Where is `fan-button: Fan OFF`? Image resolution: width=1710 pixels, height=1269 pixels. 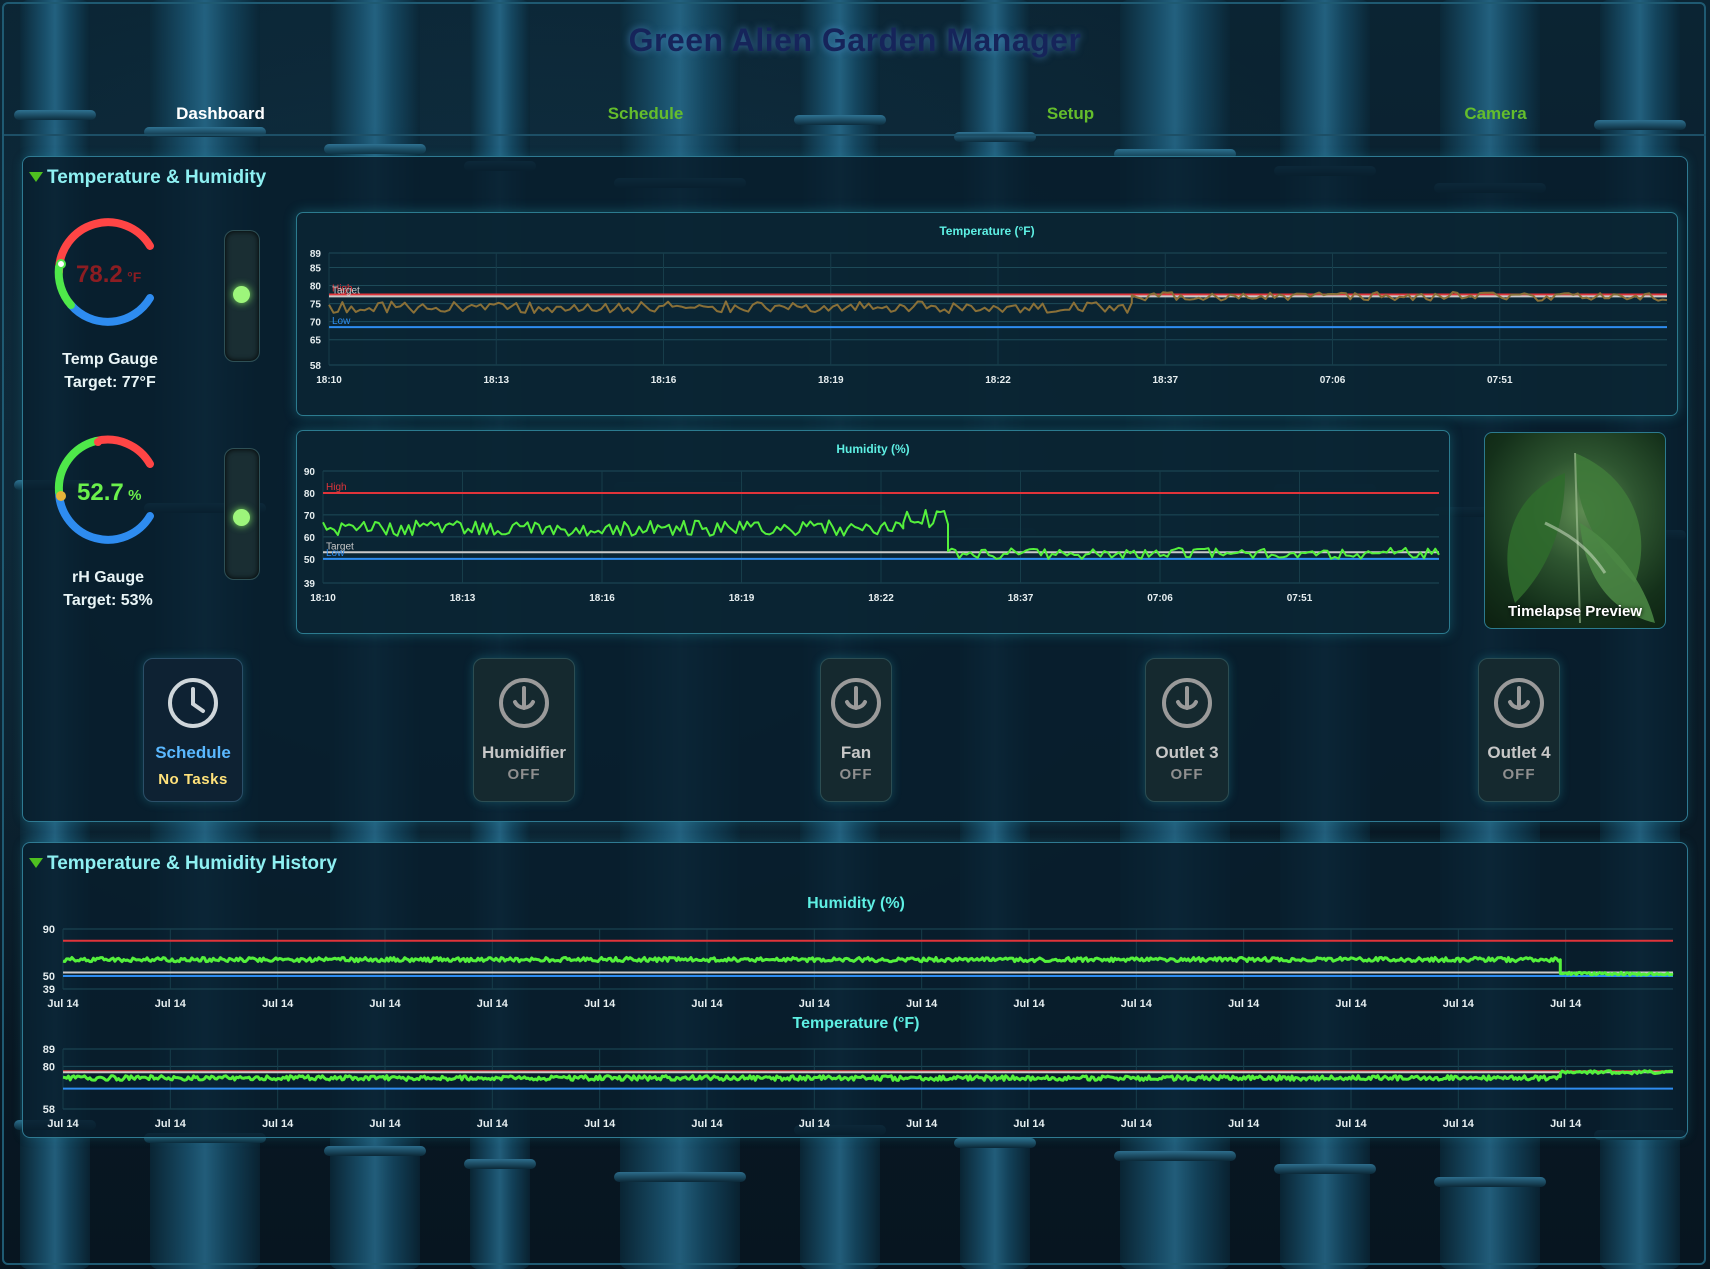
fan-button: Fan OFF is located at coordinates (856, 730).